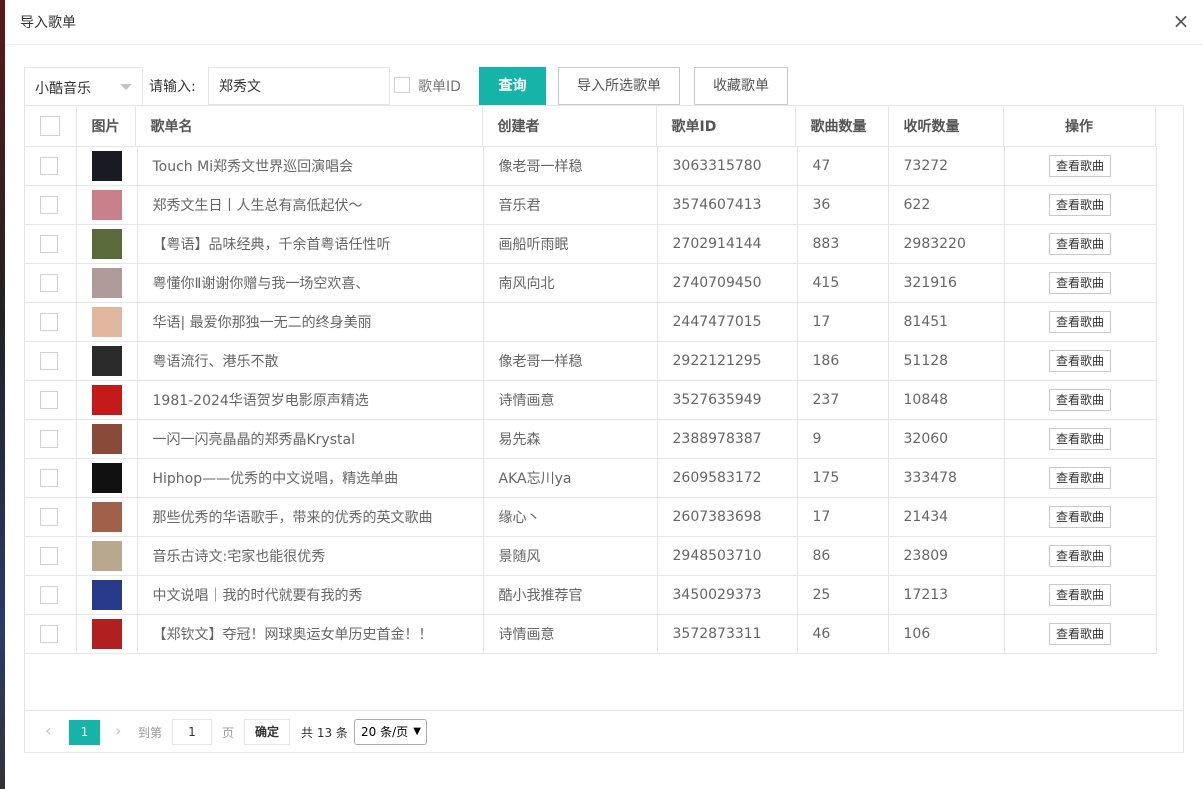  Describe the element at coordinates (390, 732) in the screenshot. I see `page-size-select: 20 条/页 ▼` at that location.